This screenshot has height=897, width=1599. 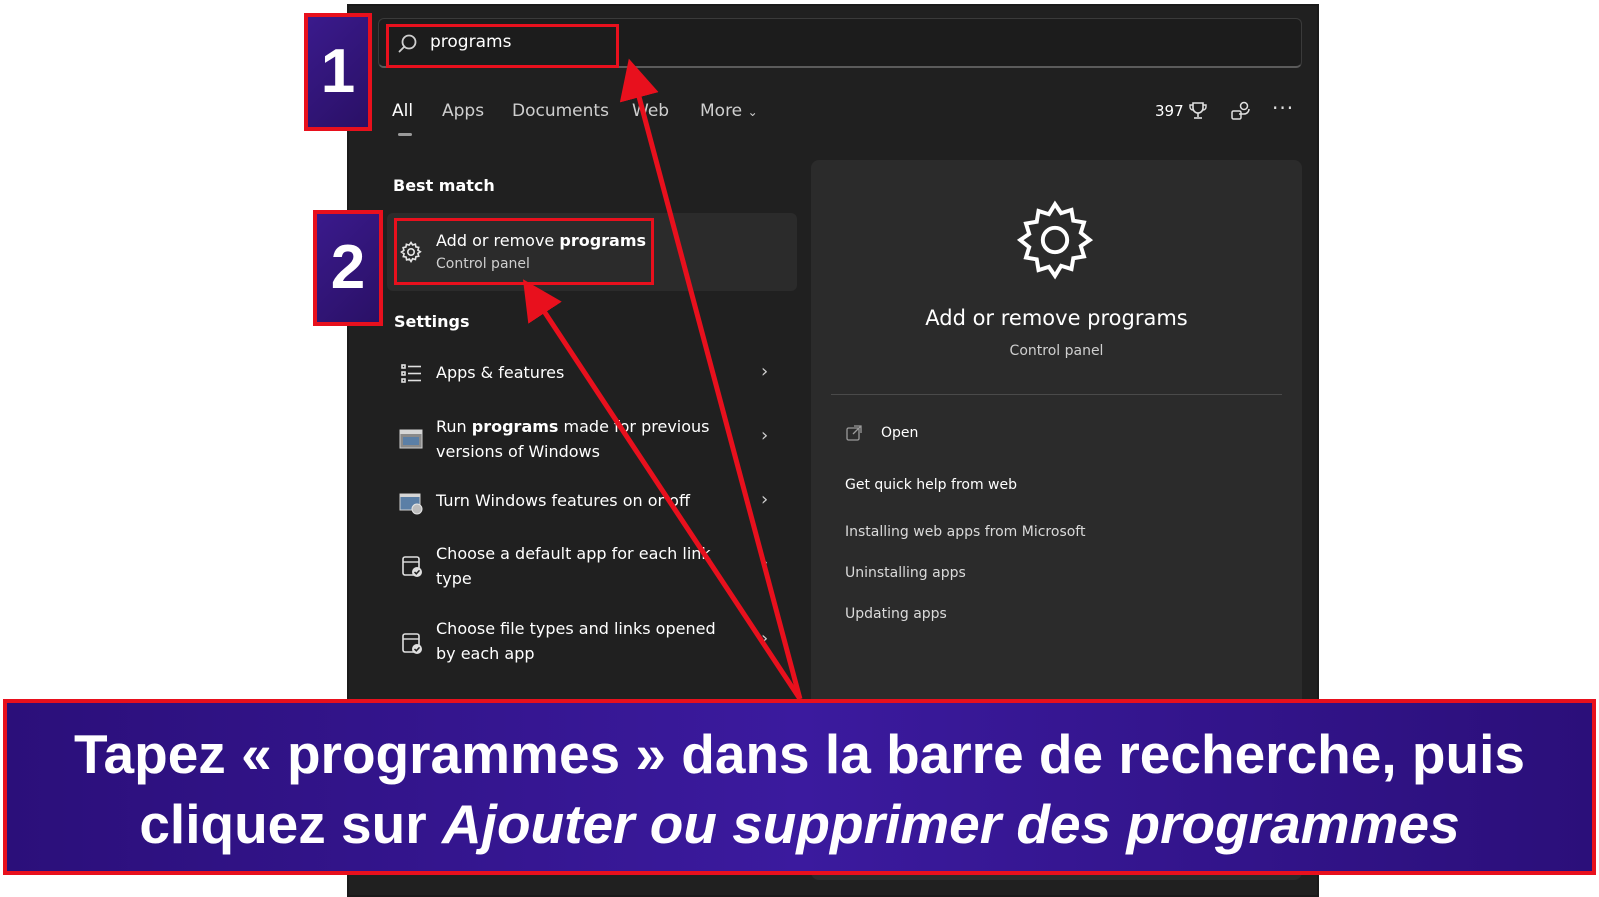 I want to click on open-action, so click(x=942, y=433).